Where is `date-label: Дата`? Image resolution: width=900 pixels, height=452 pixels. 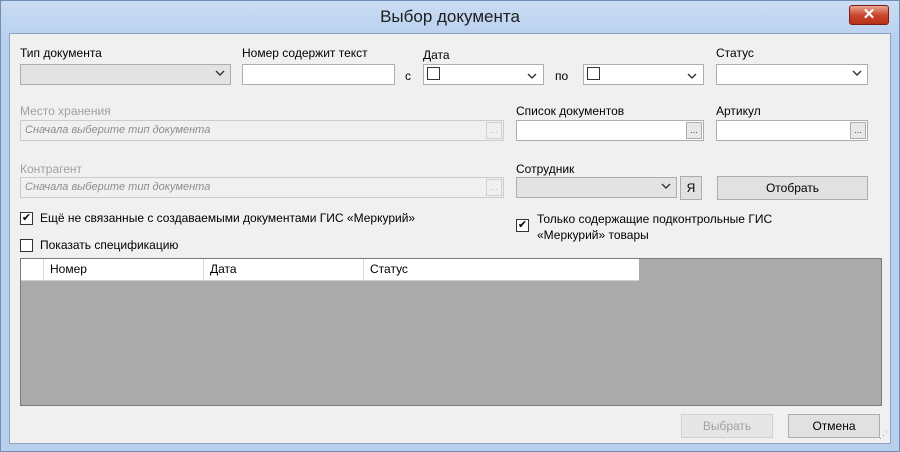
date-label: Дата is located at coordinates (436, 55).